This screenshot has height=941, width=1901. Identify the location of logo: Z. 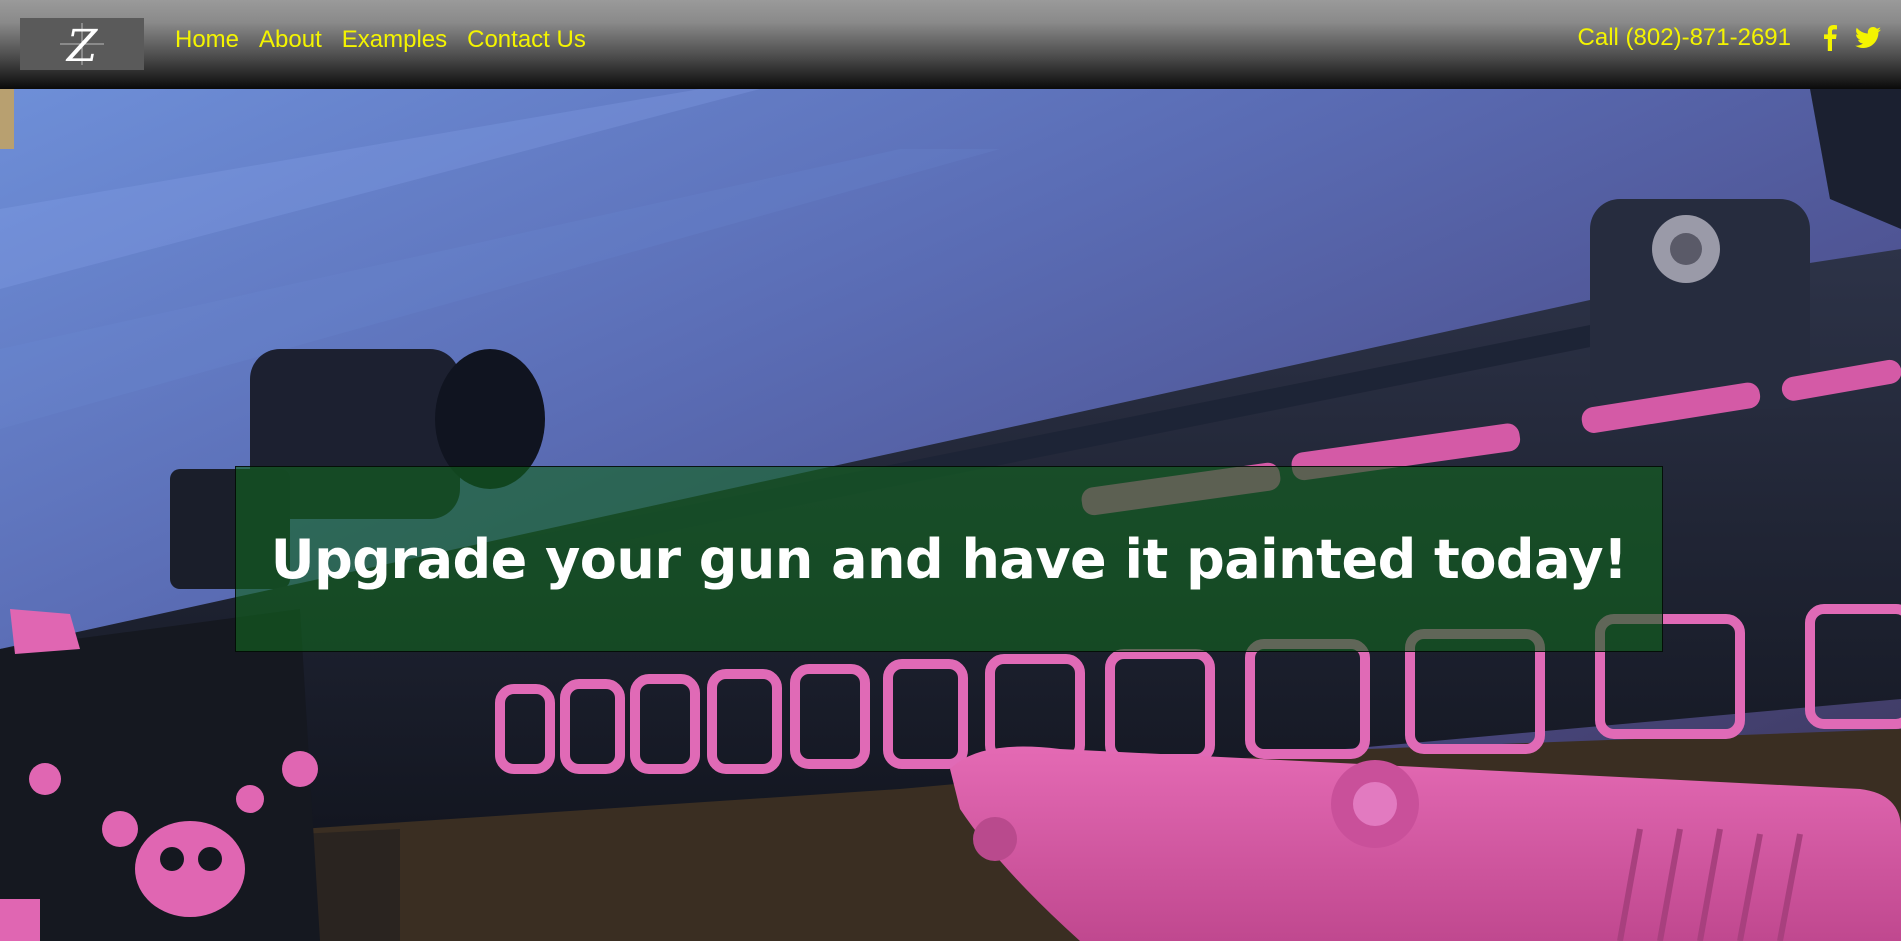
(82, 44).